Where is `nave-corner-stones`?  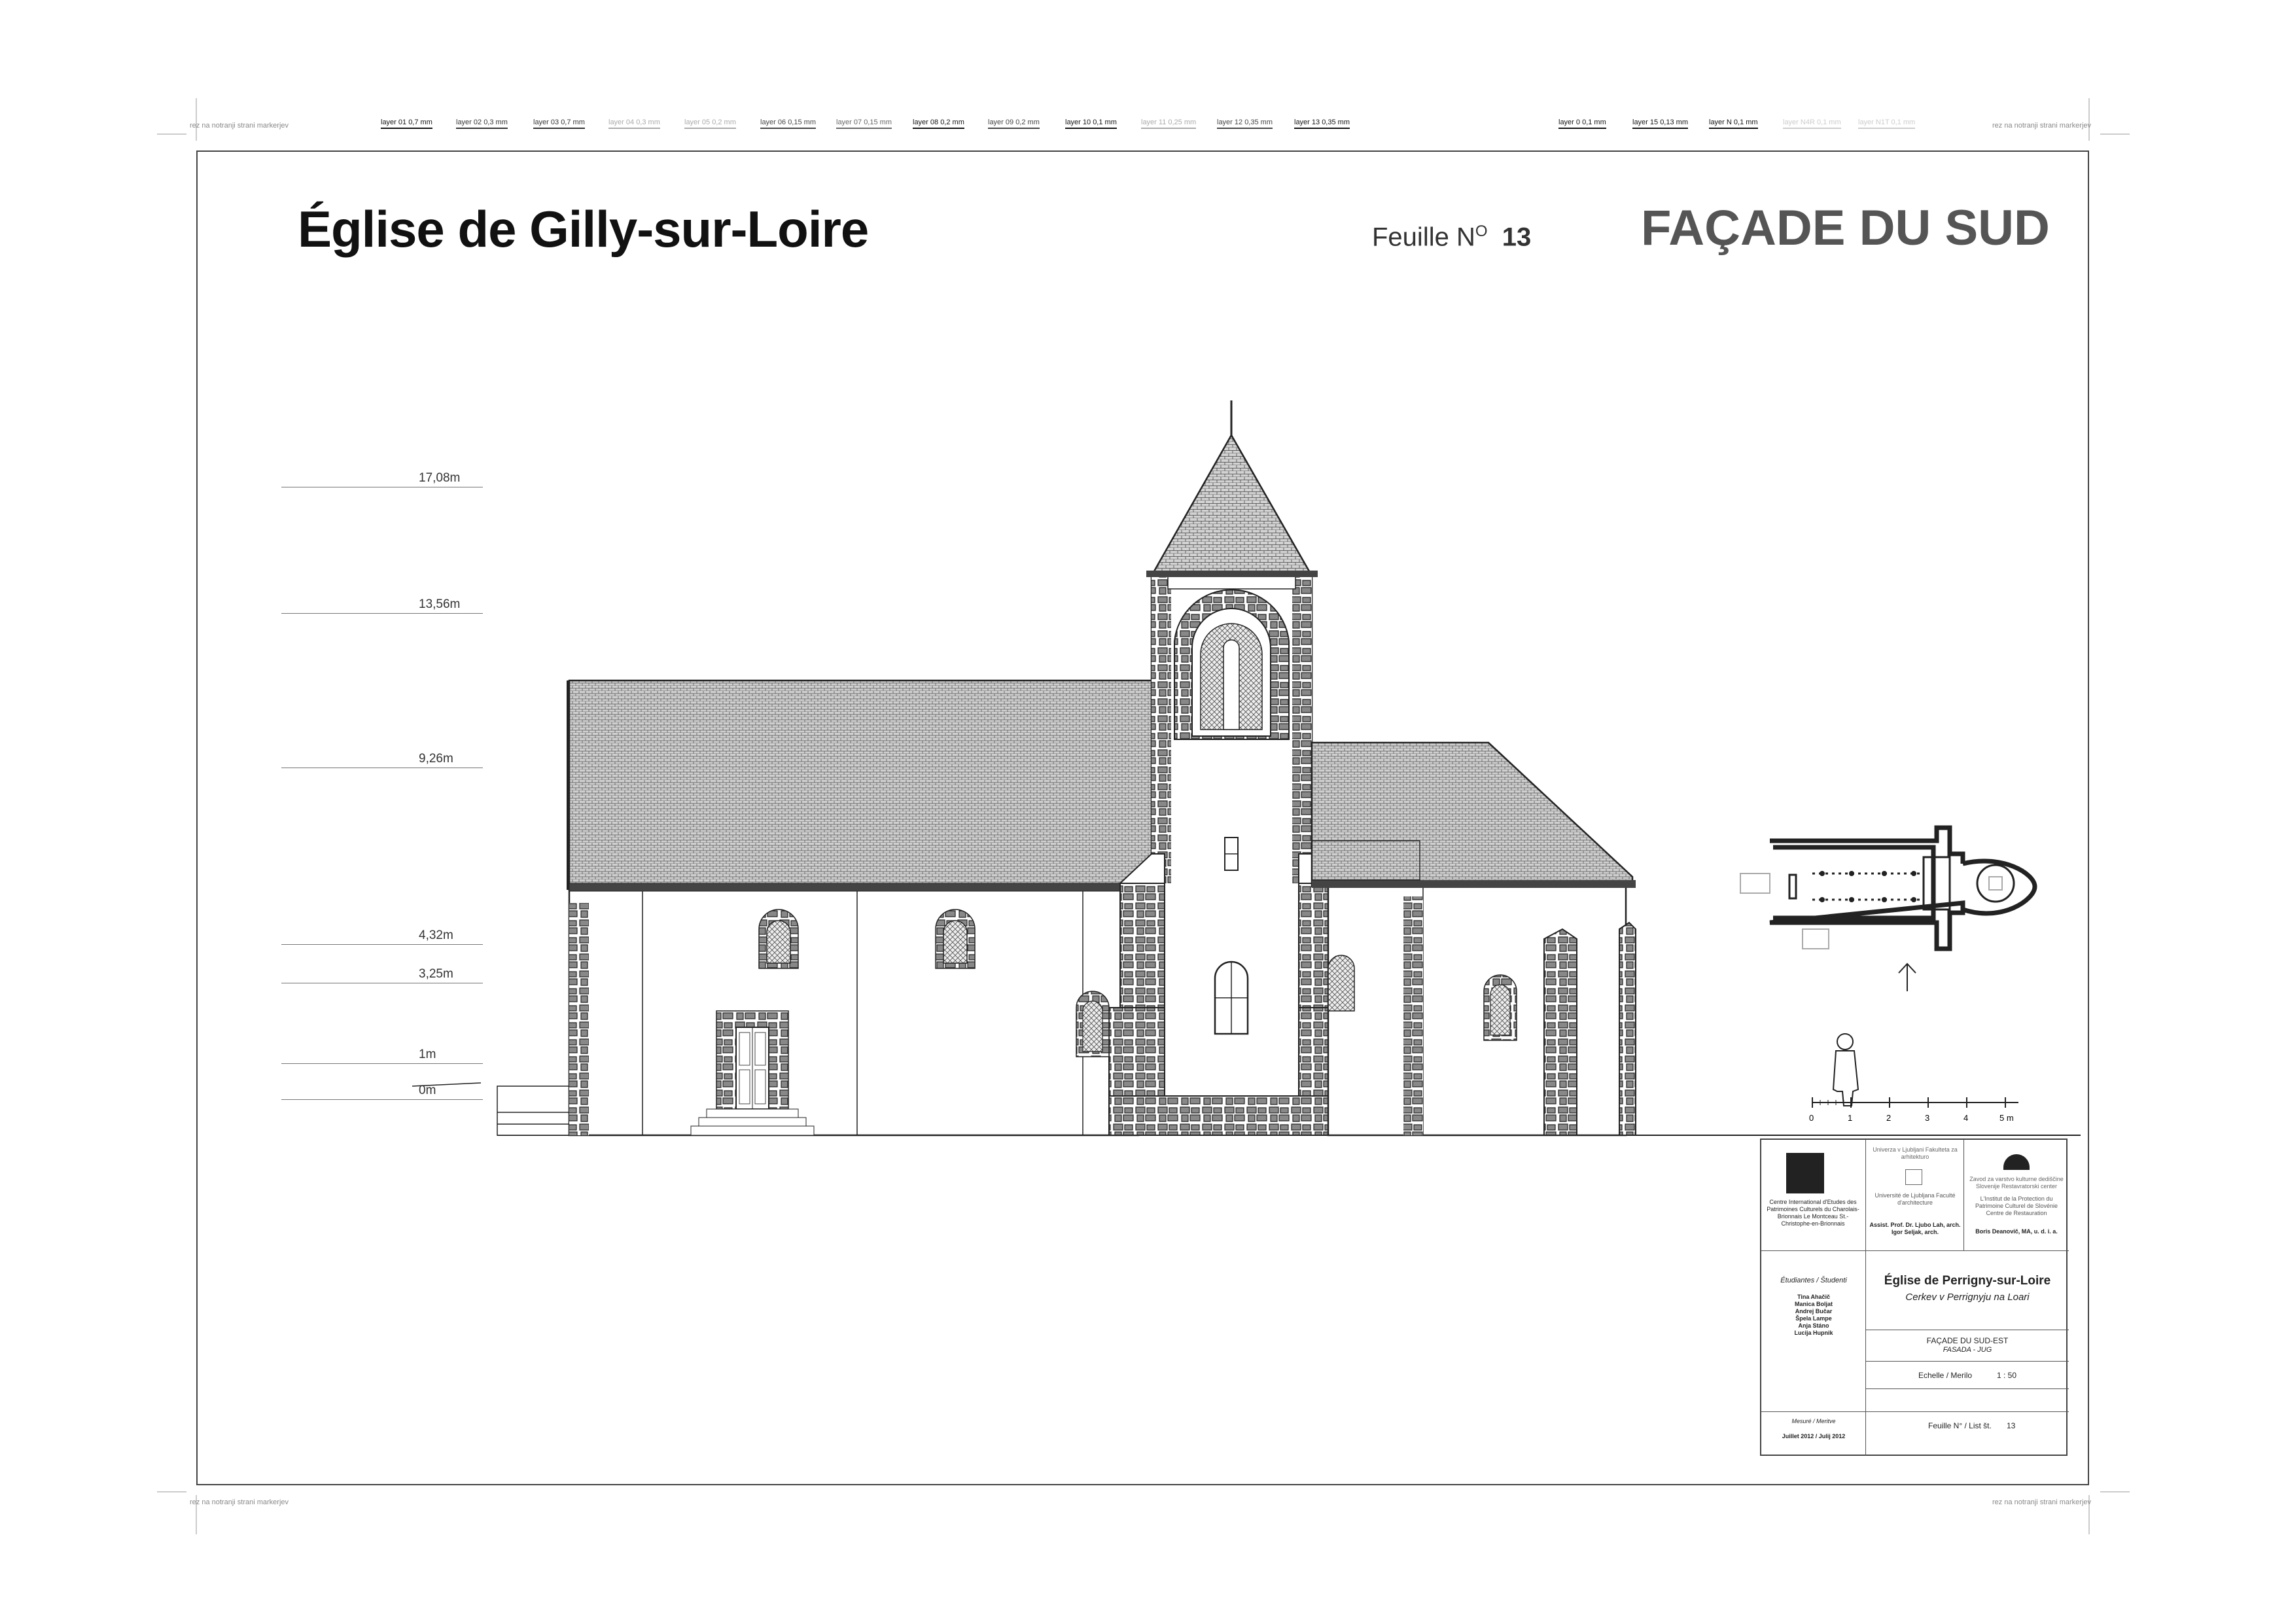 nave-corner-stones is located at coordinates (579, 1019).